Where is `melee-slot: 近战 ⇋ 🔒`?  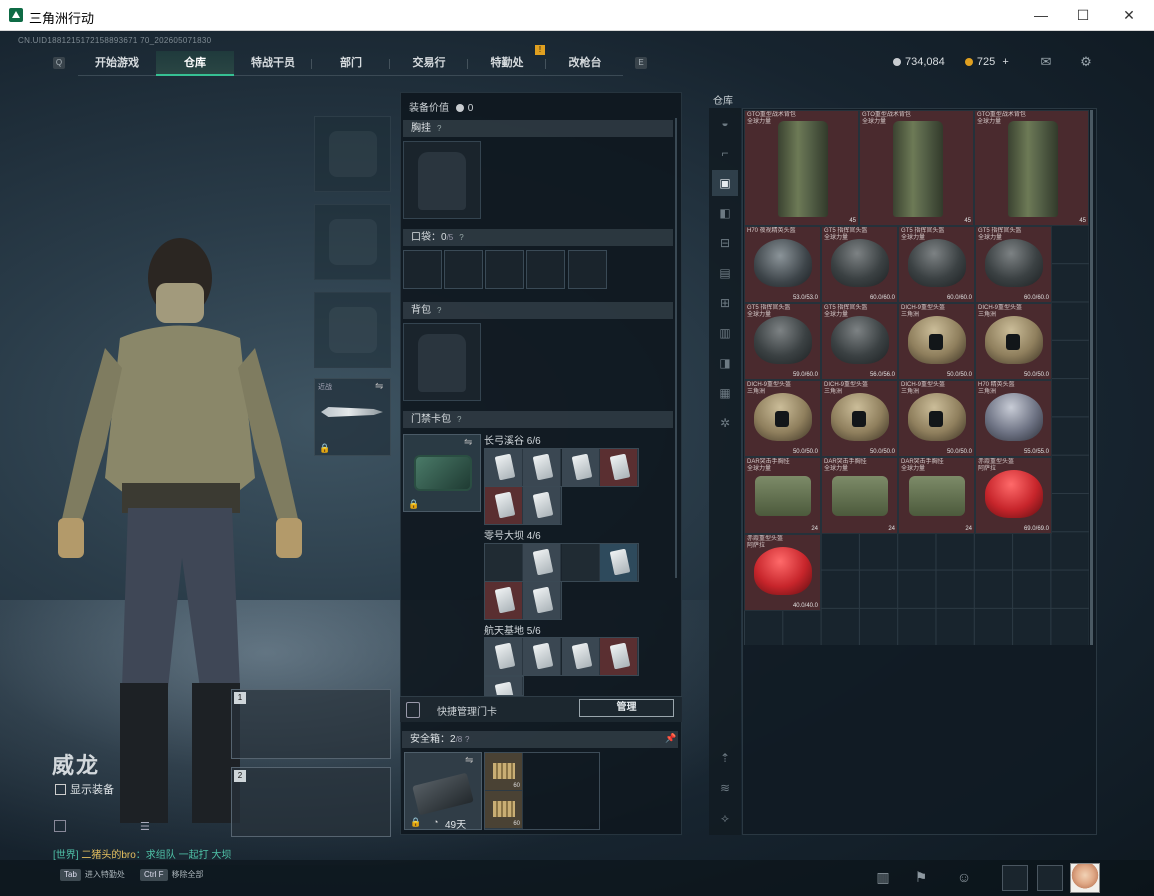 melee-slot: 近战 ⇋ 🔒 is located at coordinates (352, 417).